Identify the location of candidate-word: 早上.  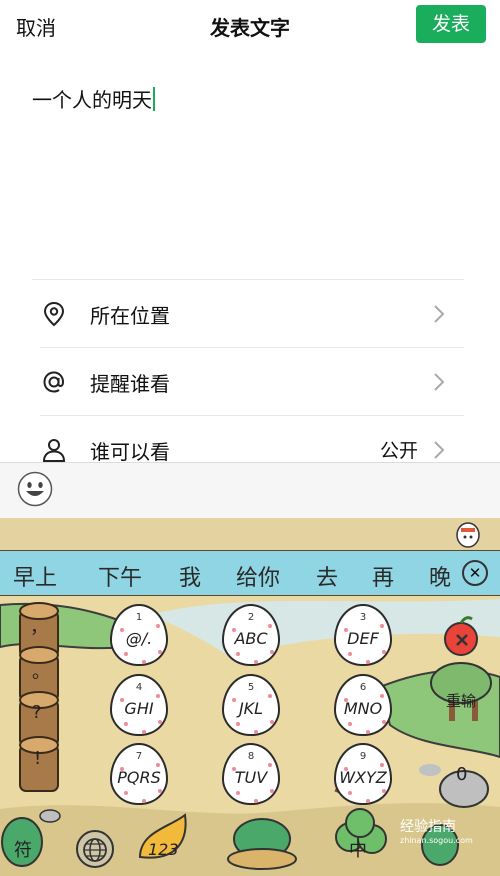
(35, 576).